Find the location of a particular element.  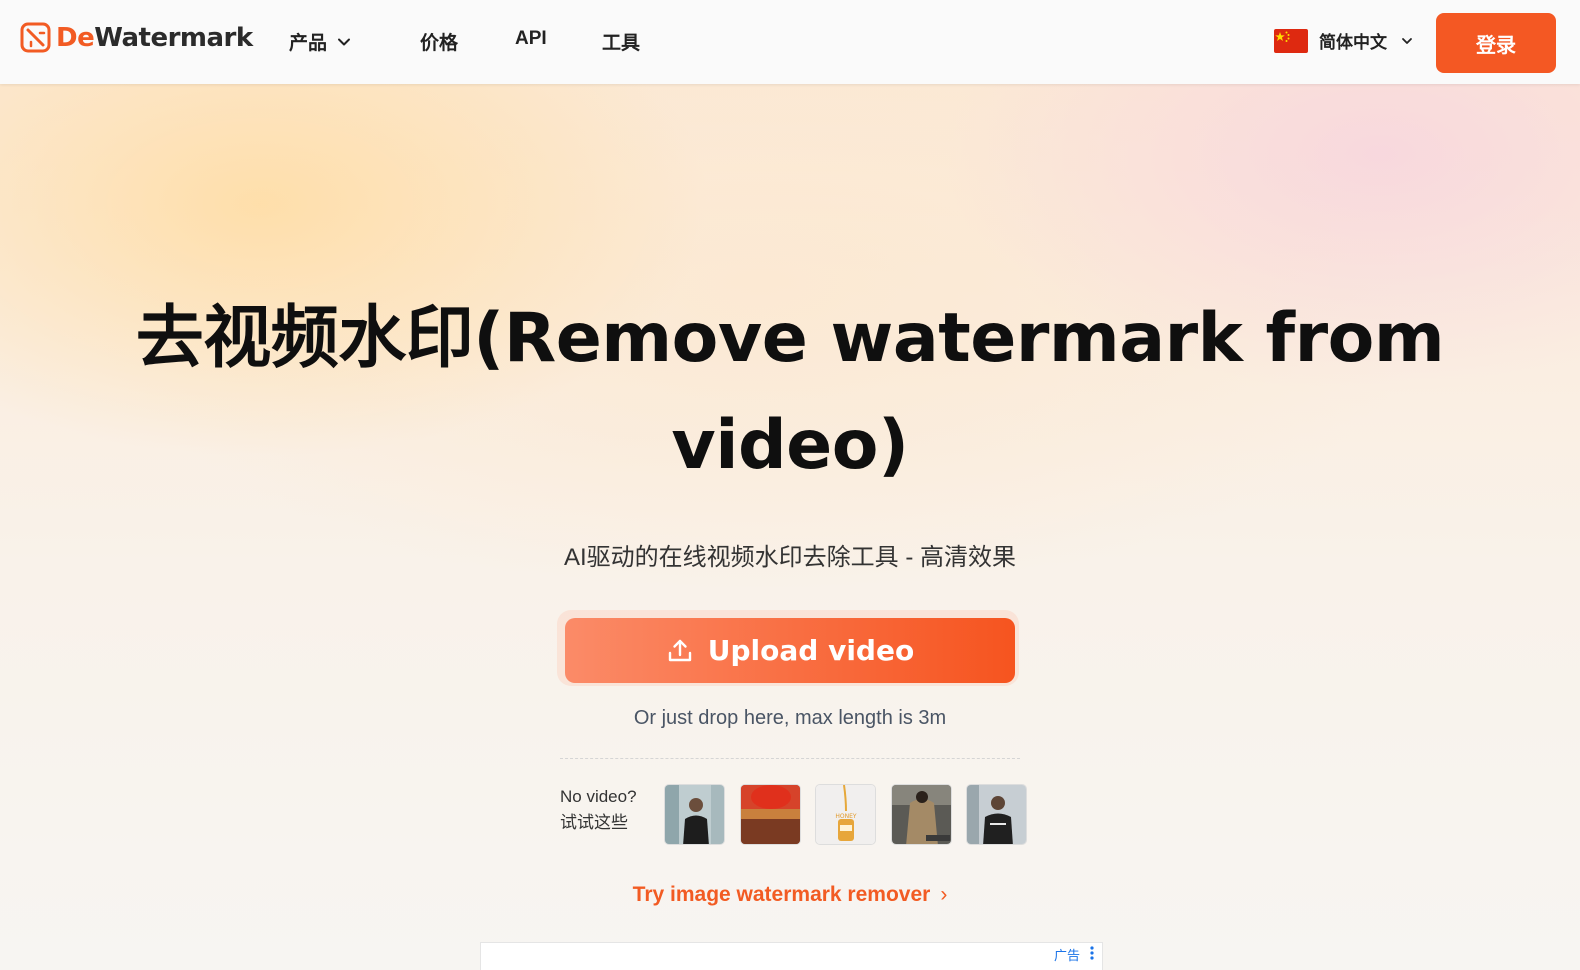

sample-image-red-sky-field is located at coordinates (770, 814).